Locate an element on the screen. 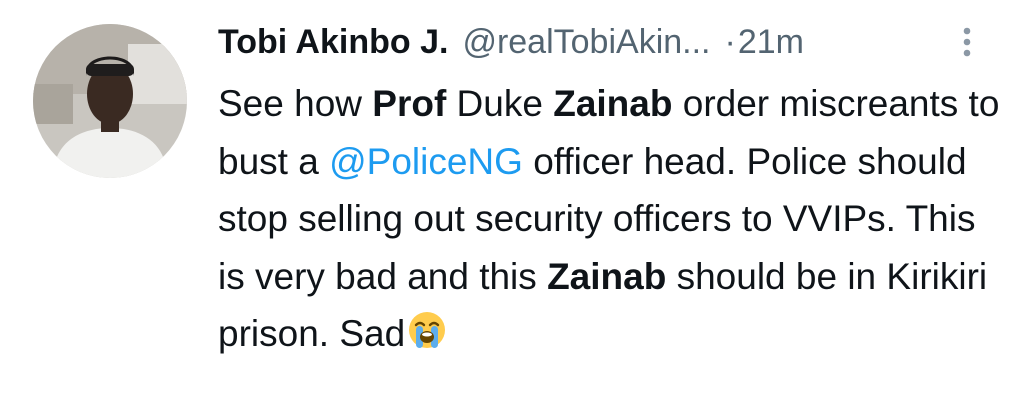 This screenshot has height=411, width=1024. tweet-text-segment: See how is located at coordinates (295, 103).